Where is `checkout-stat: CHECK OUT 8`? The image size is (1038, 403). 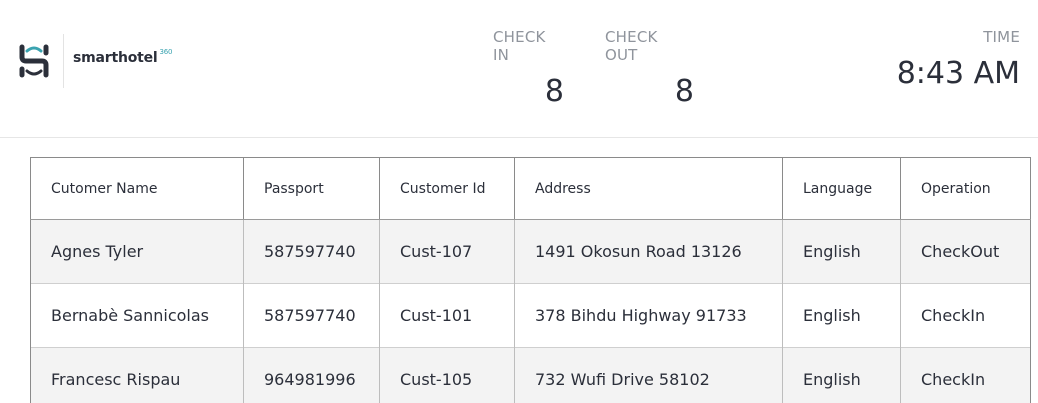
checkout-stat: CHECK OUT 8 is located at coordinates (650, 69).